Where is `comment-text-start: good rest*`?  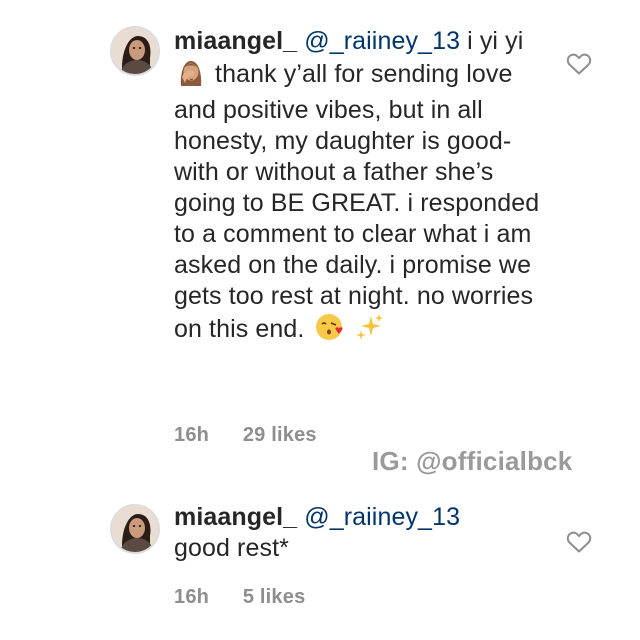 comment-text-start: good rest* is located at coordinates (231, 548).